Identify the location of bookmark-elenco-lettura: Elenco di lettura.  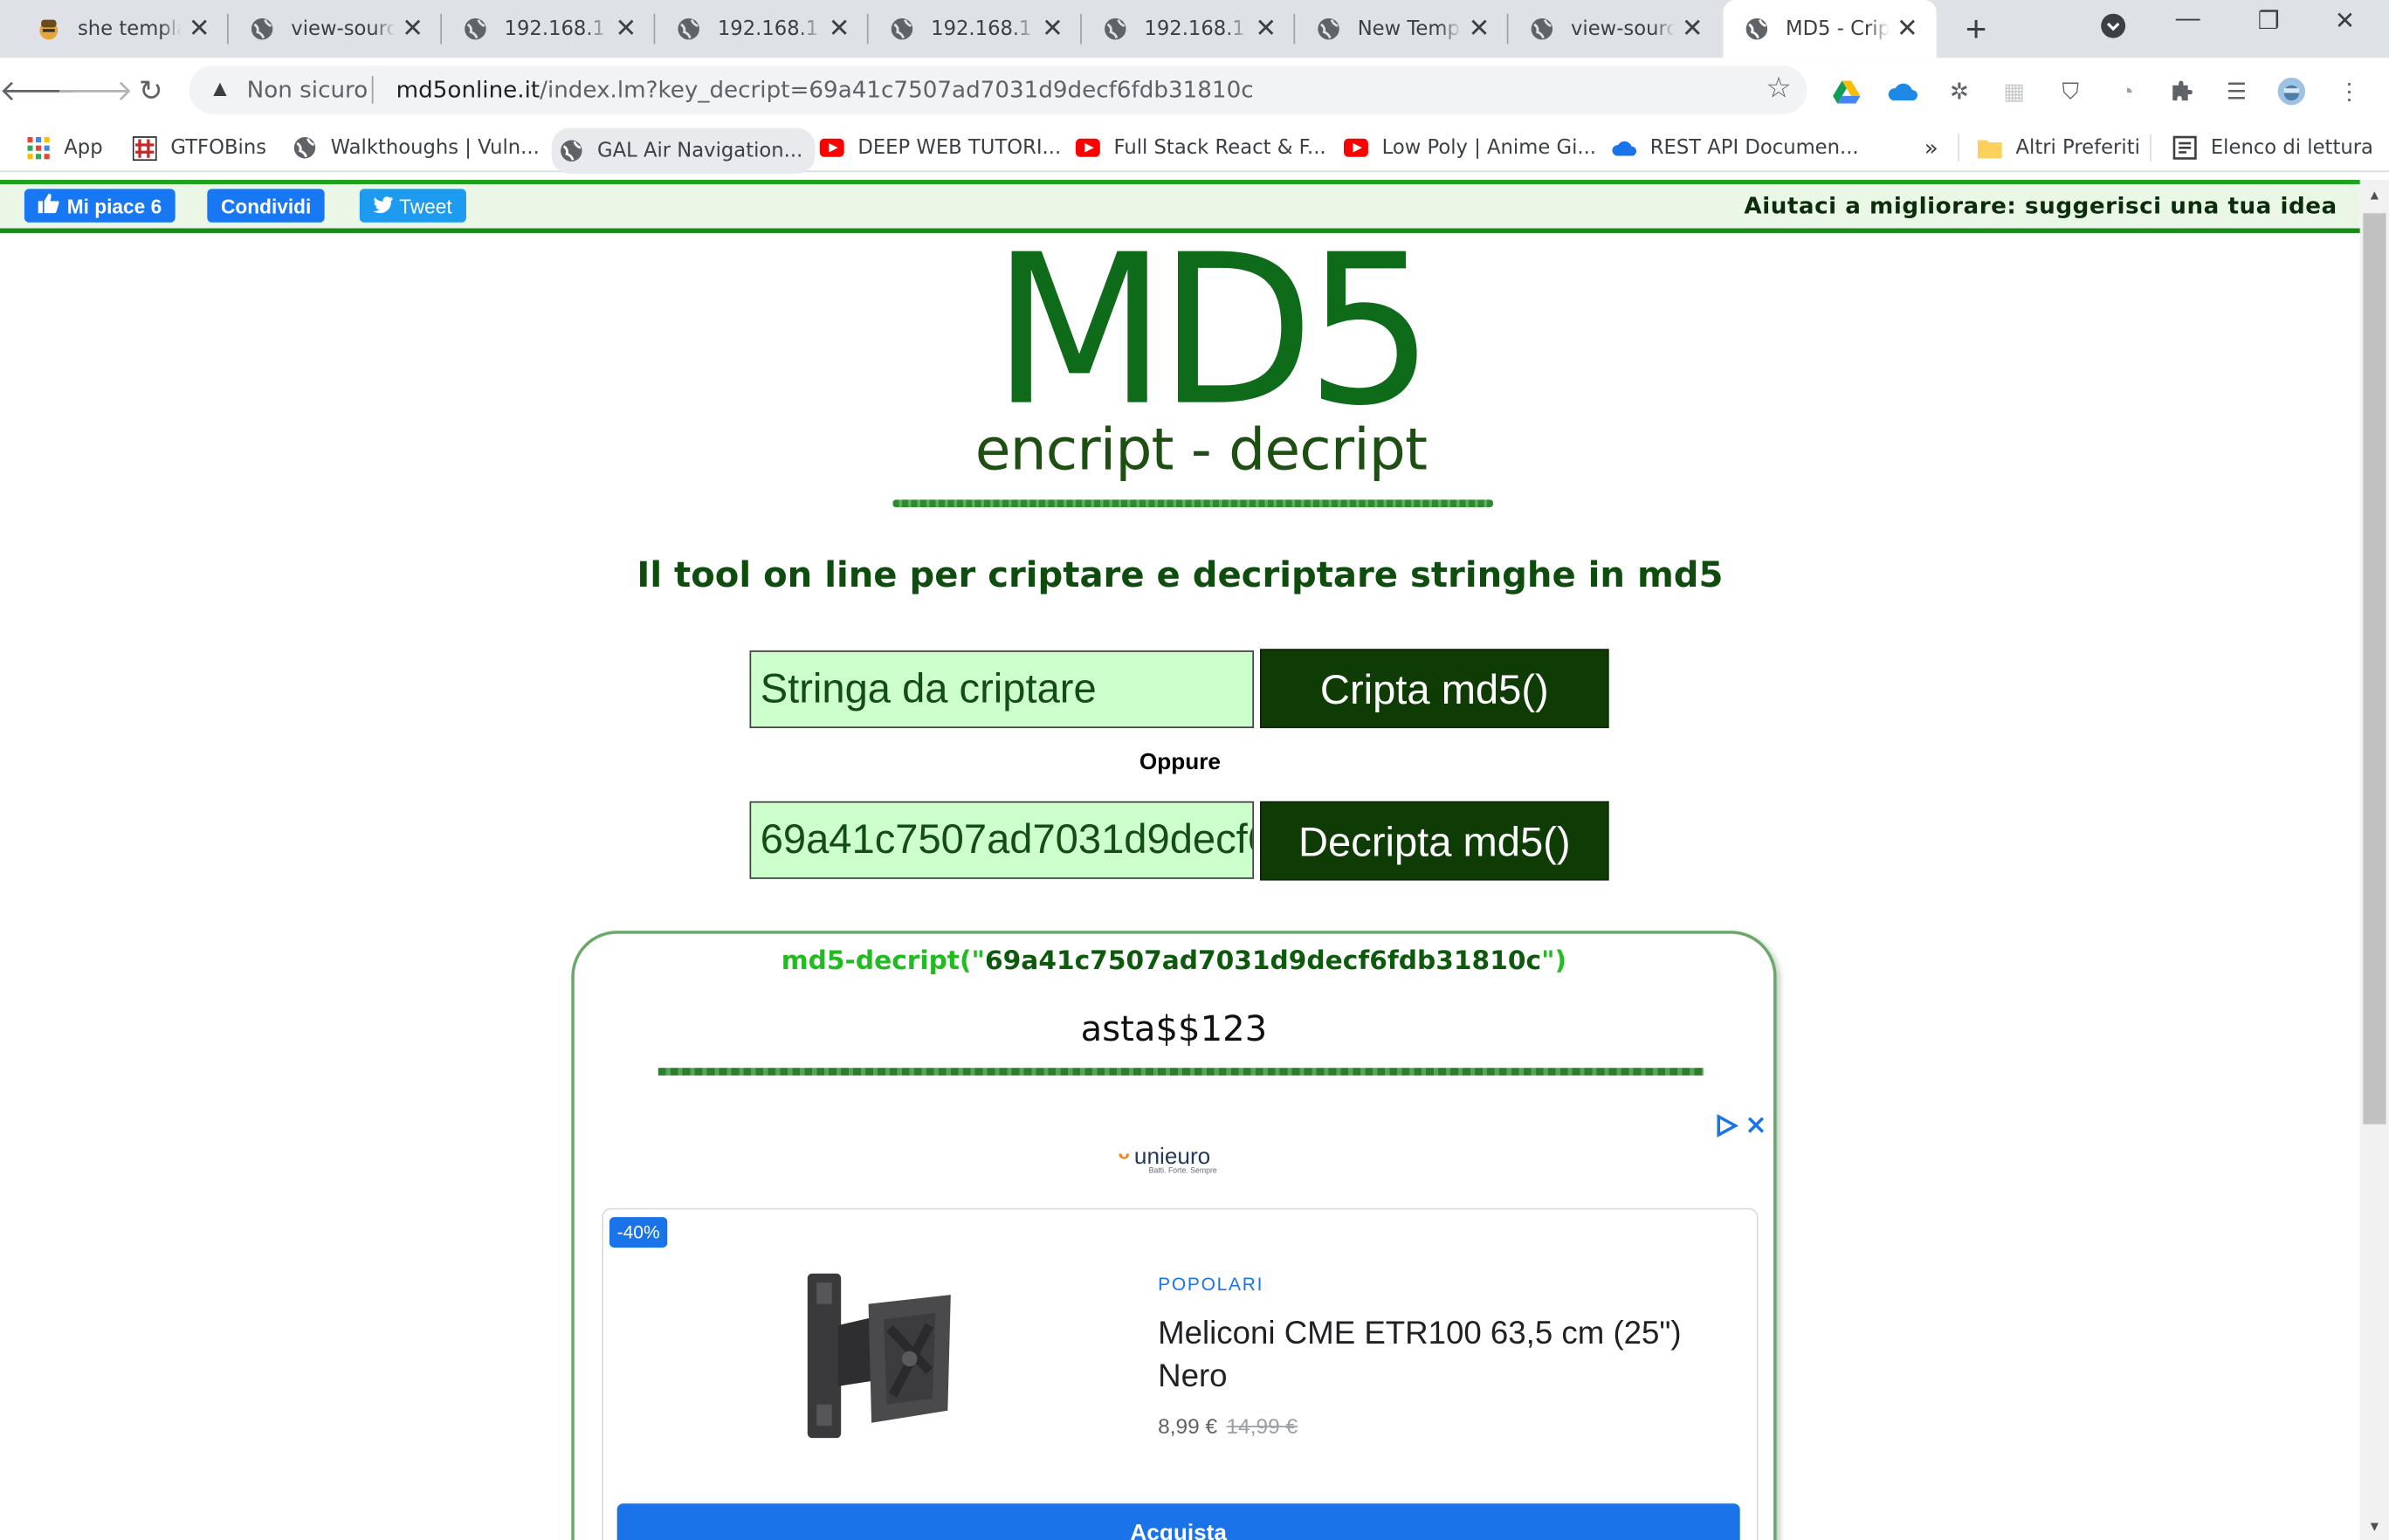
(2272, 148).